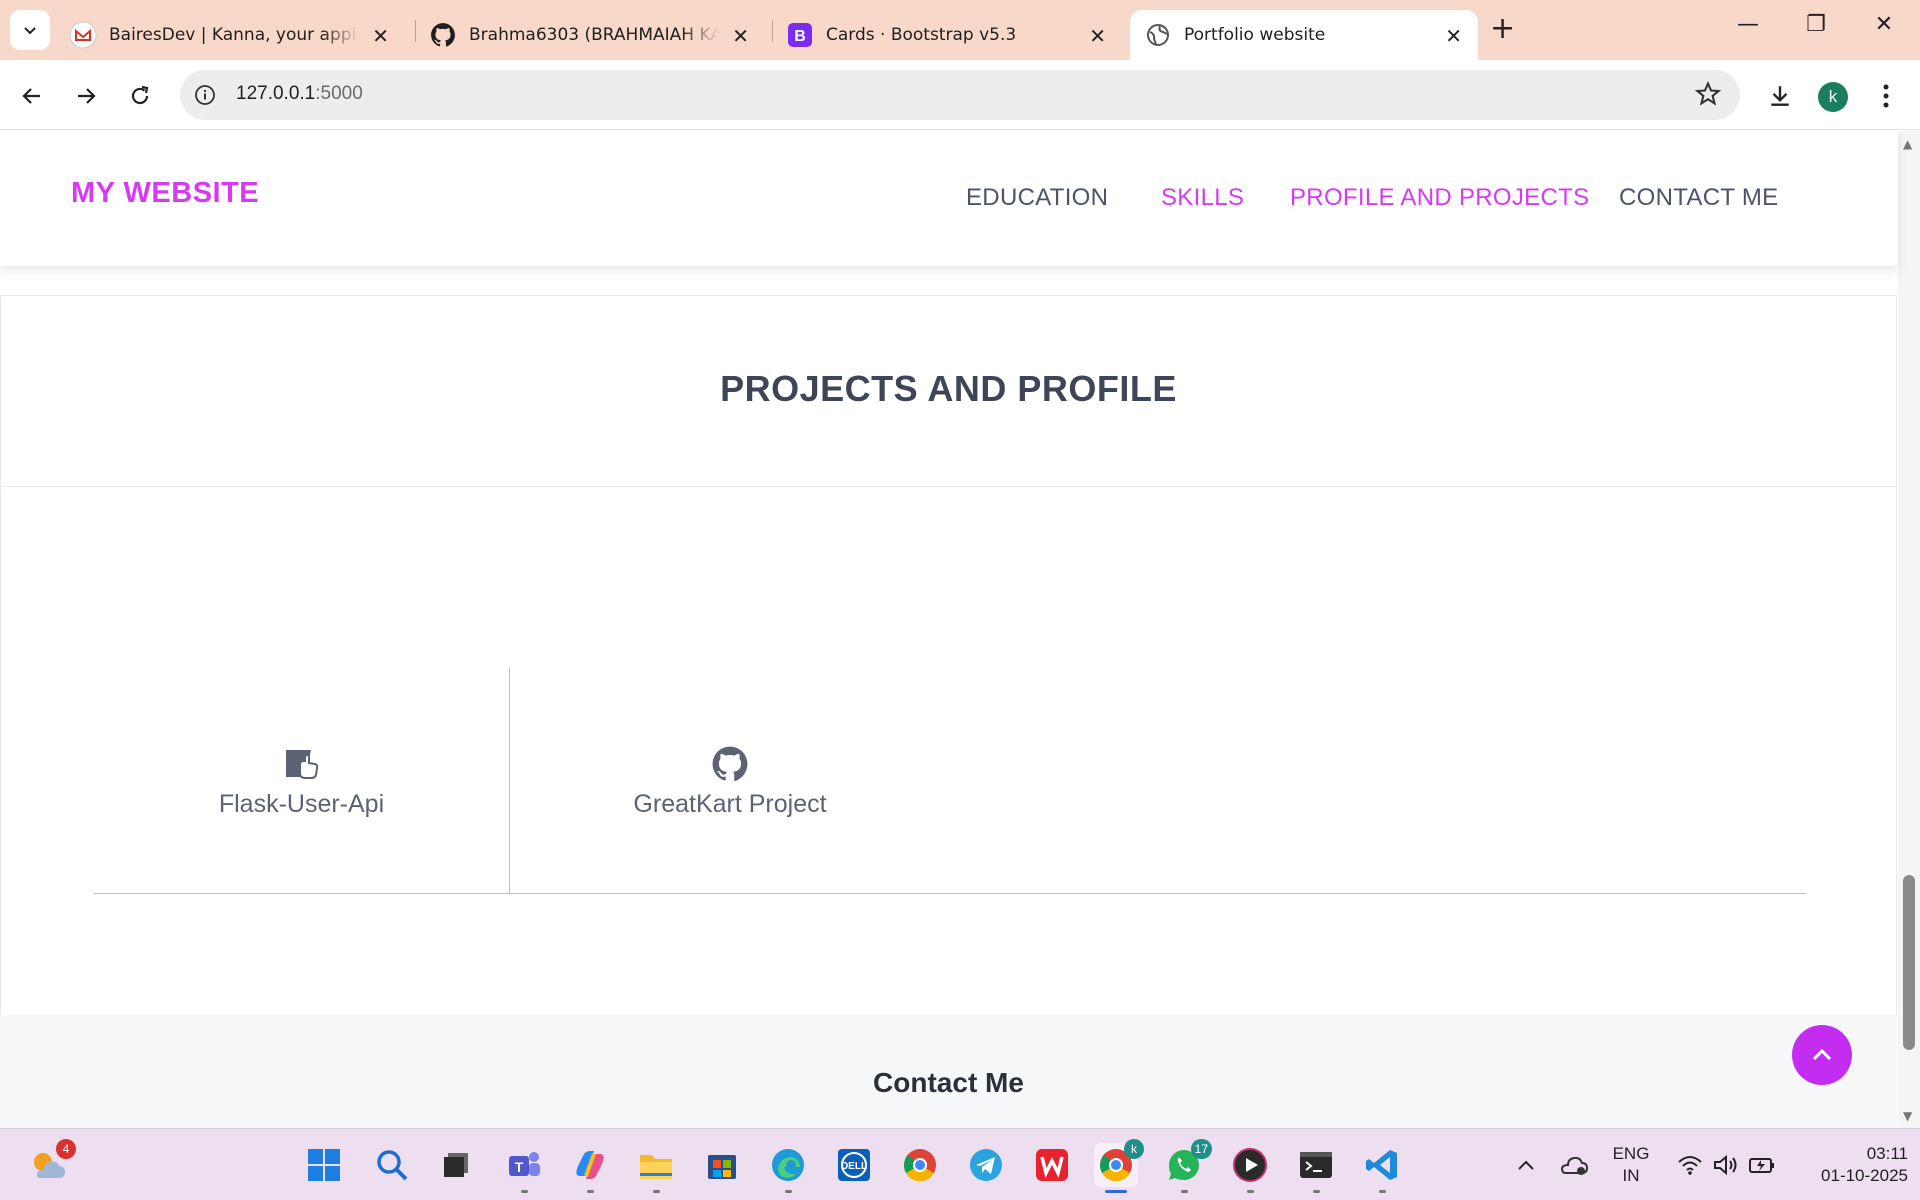  What do you see at coordinates (1052, 1165) in the screenshot?
I see `wps-office-app` at bounding box center [1052, 1165].